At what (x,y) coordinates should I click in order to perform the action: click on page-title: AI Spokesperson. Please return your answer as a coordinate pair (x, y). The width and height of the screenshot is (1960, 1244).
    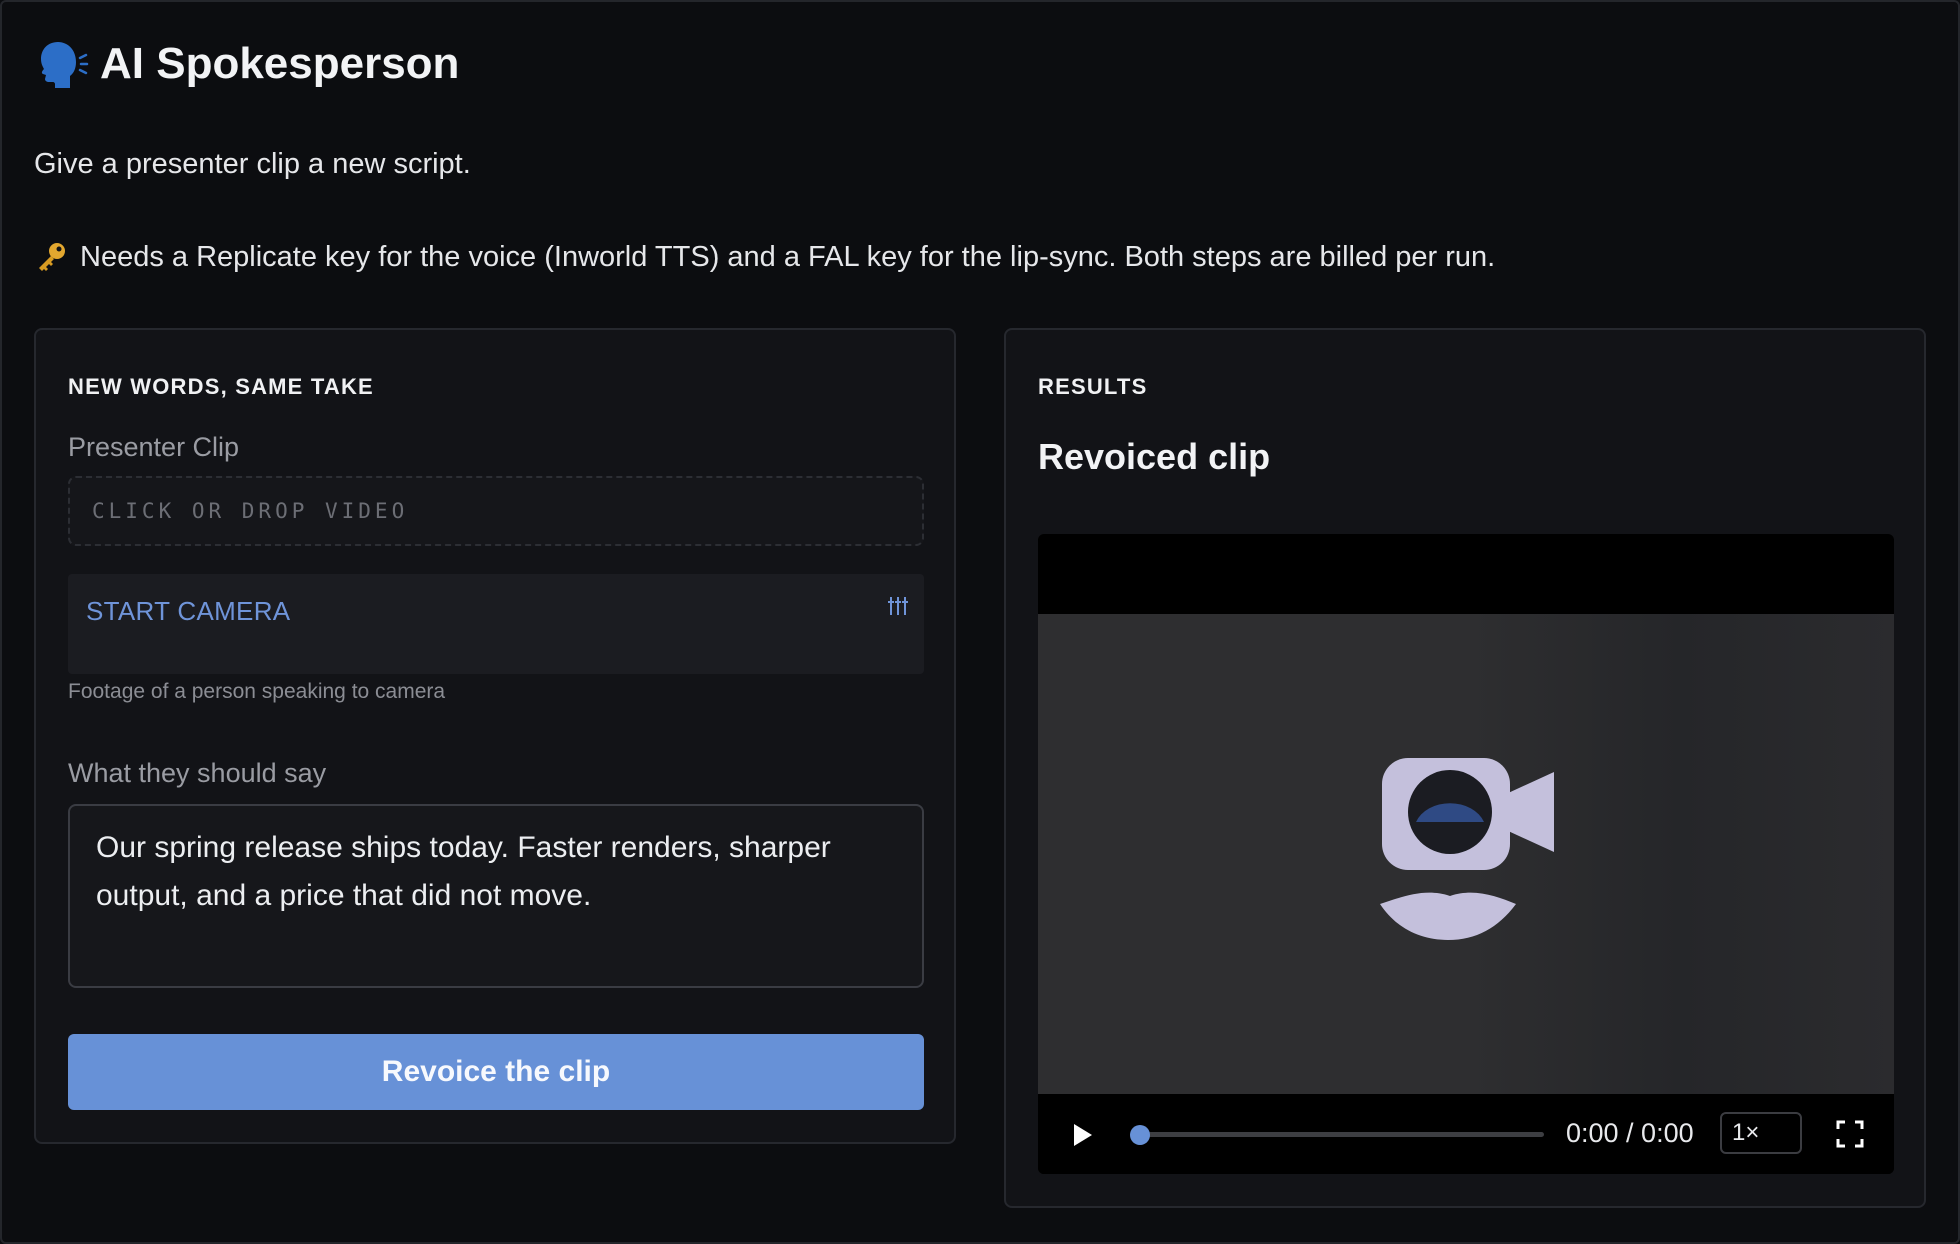
    Looking at the image, I should click on (246, 64).